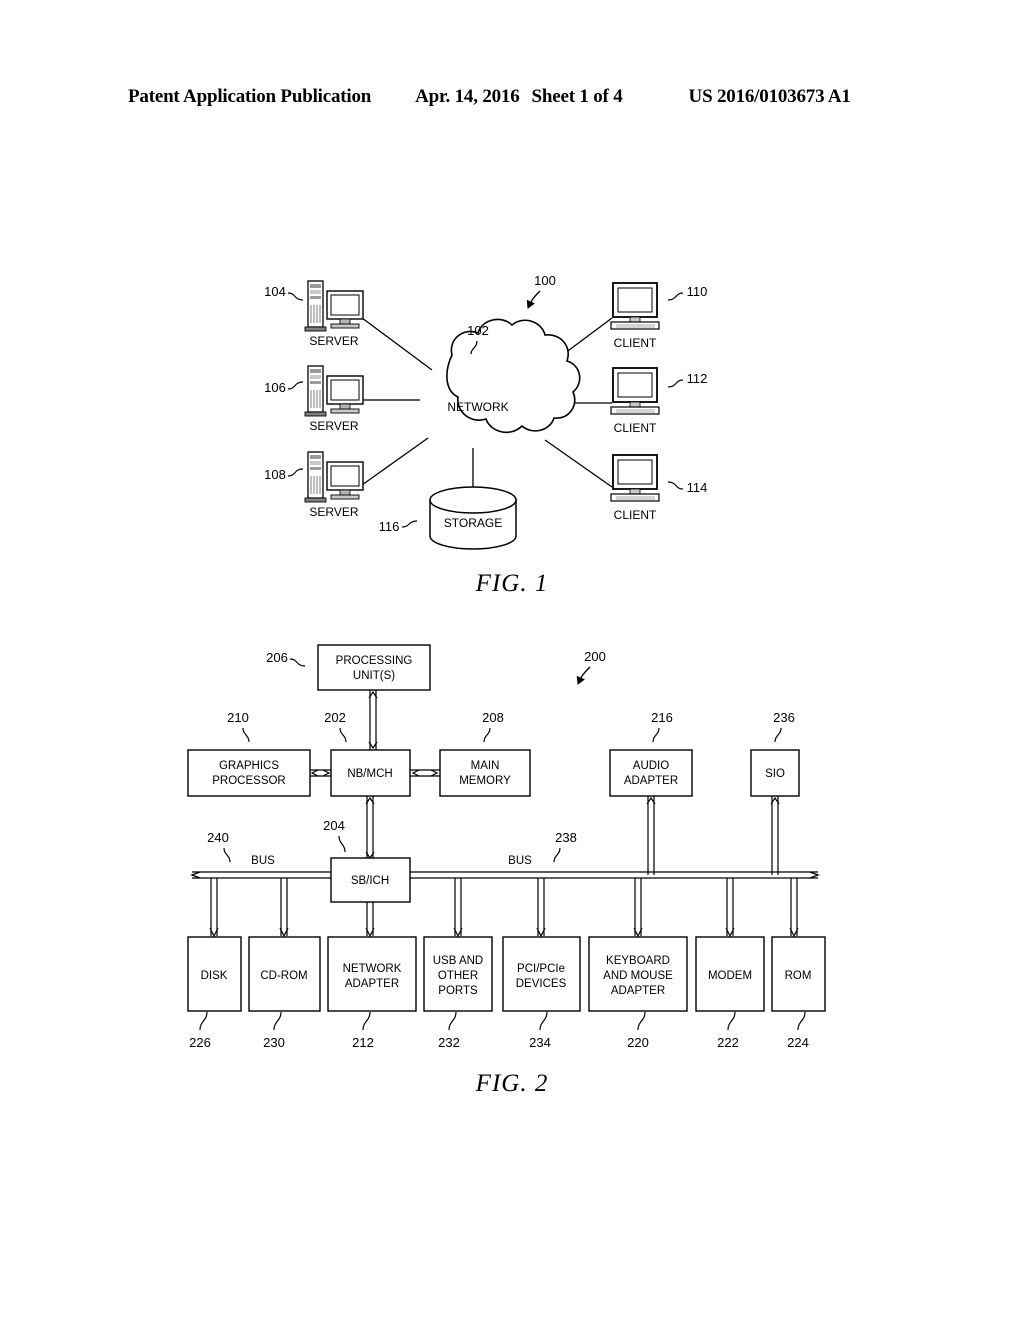 The width and height of the screenshot is (1024, 1320). I want to click on sb-ich-label: SB/ICH, so click(370, 881).